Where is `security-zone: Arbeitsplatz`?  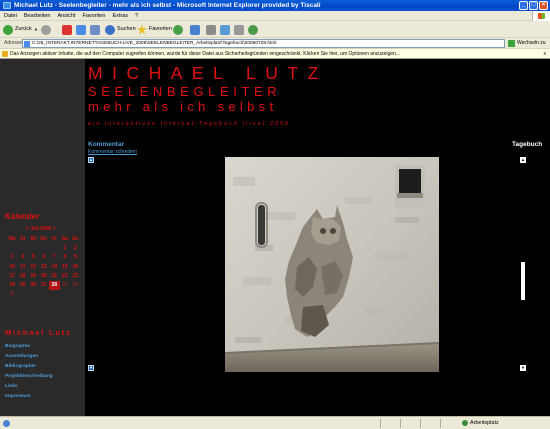 security-zone: Arbeitsplatz is located at coordinates (480, 423).